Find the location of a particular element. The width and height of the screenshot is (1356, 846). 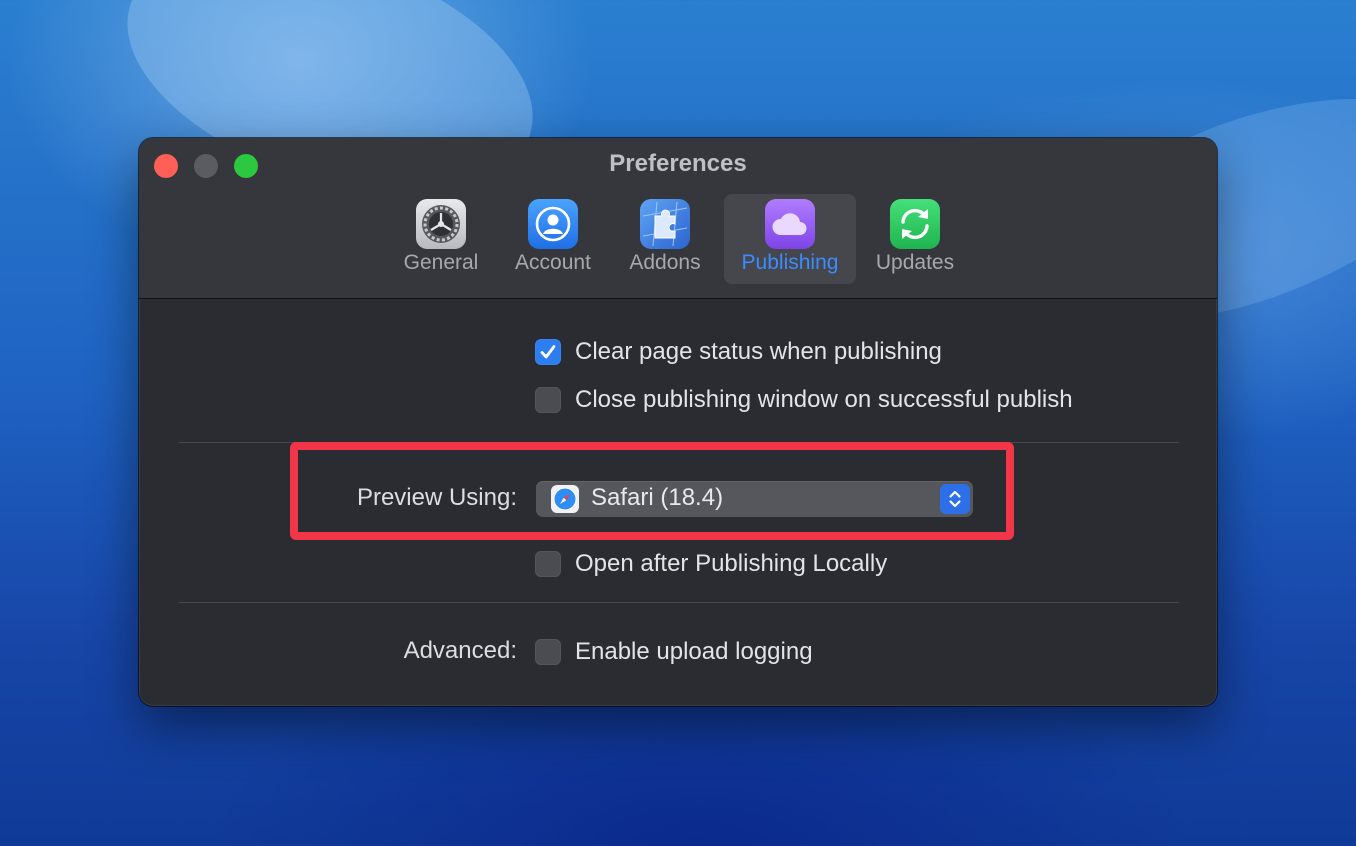

close-publishing-window-checkbox is located at coordinates (548, 400).